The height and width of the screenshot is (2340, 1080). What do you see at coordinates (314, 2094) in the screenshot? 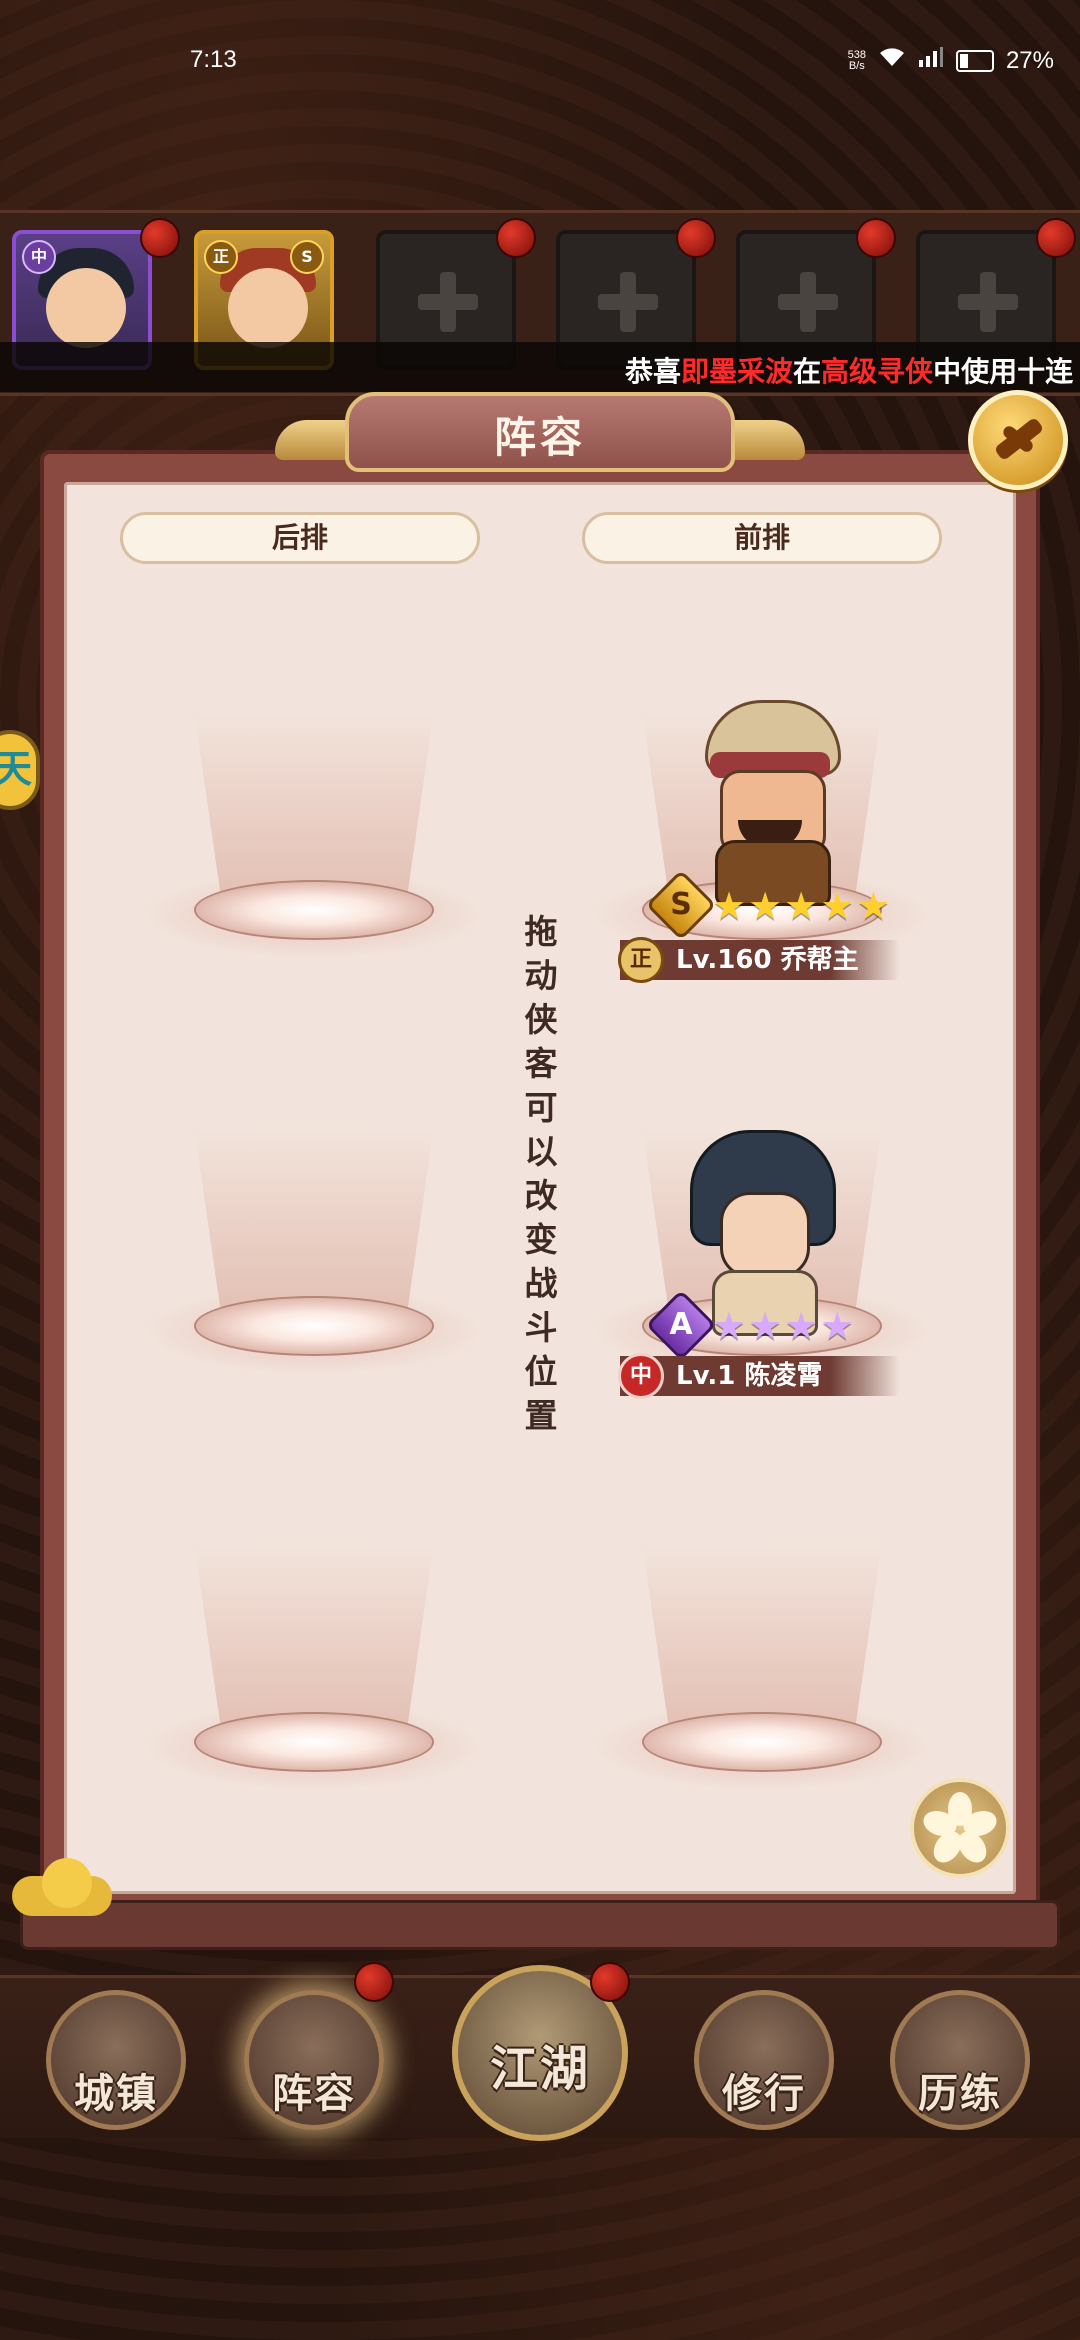
I see `nav-label: 阵容` at bounding box center [314, 2094].